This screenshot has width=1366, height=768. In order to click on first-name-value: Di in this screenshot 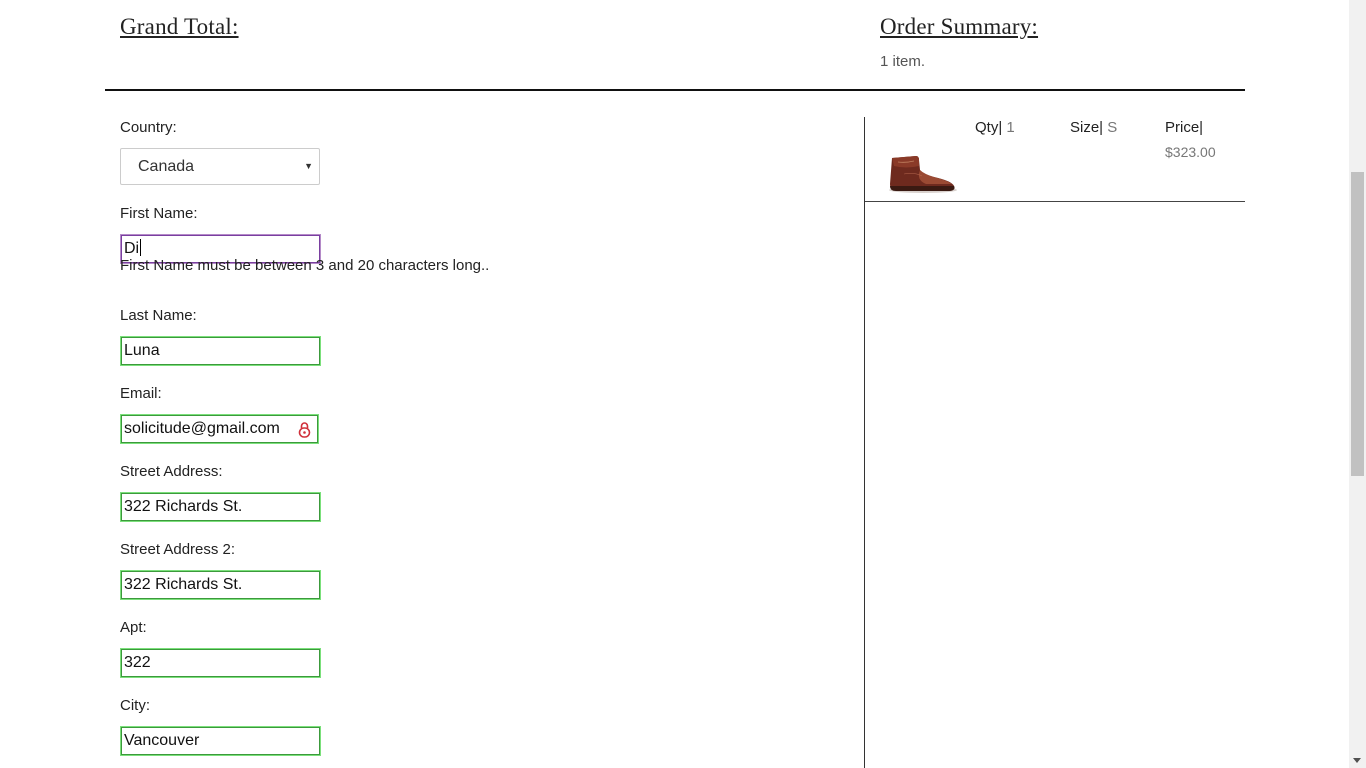, I will do `click(132, 248)`.